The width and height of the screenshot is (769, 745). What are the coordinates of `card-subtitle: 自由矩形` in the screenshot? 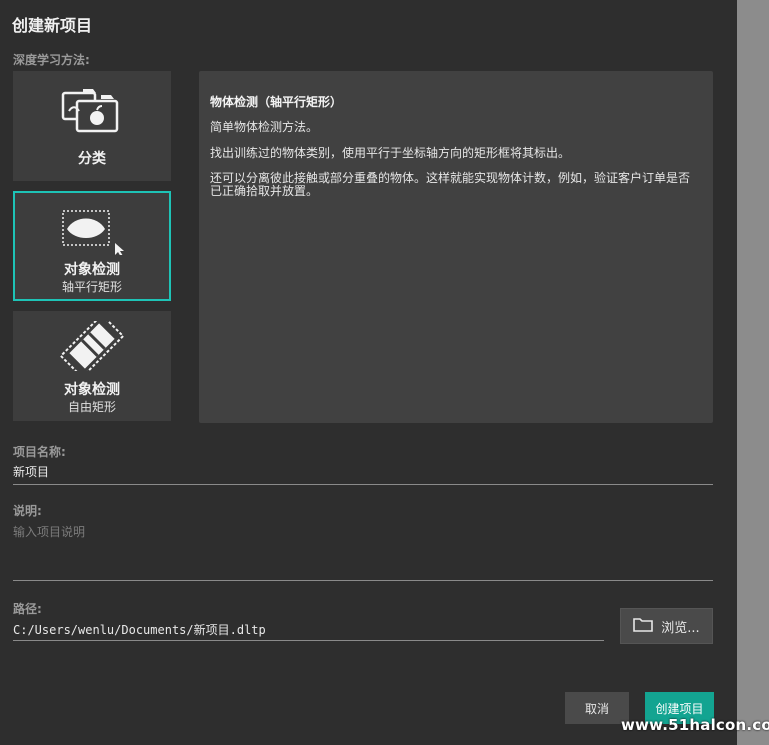 It's located at (91, 407).